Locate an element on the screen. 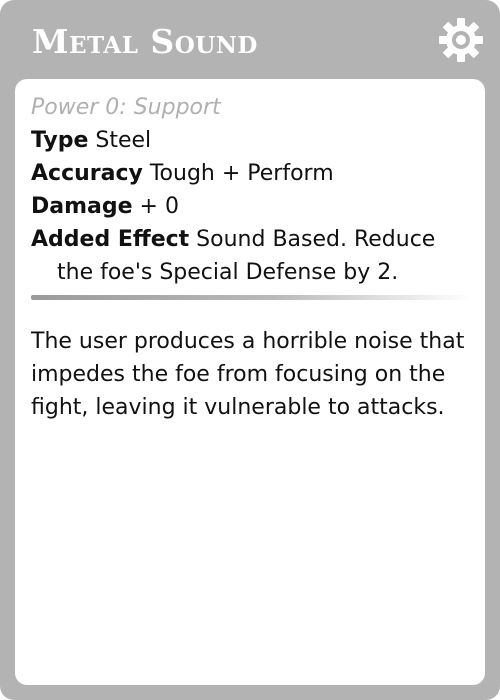 Image resolution: width=500 pixels, height=700 pixels. accuracy-value: Tough + Perform is located at coordinates (238, 173).